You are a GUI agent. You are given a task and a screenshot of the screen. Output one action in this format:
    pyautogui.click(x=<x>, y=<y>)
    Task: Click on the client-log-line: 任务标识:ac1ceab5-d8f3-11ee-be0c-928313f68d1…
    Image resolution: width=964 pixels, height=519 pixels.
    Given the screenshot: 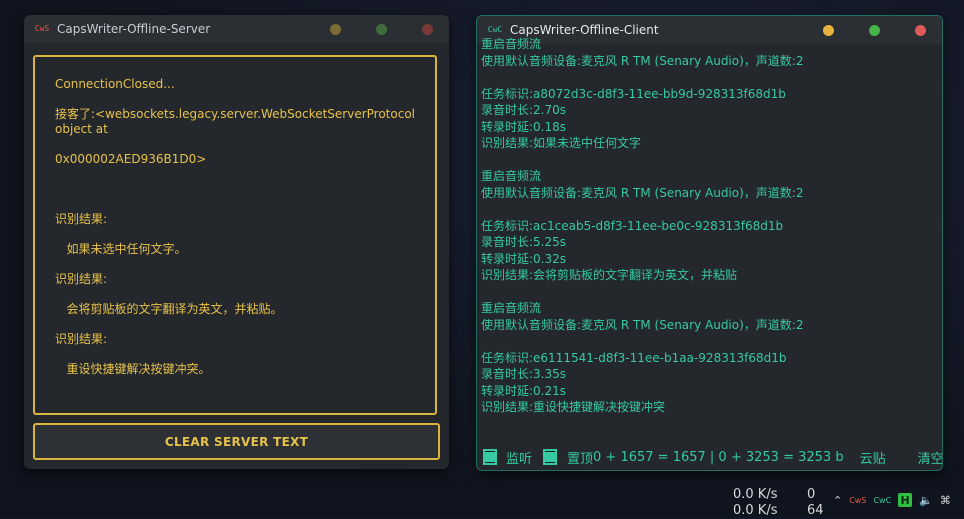 What is the action you would take?
    pyautogui.click(x=710, y=226)
    